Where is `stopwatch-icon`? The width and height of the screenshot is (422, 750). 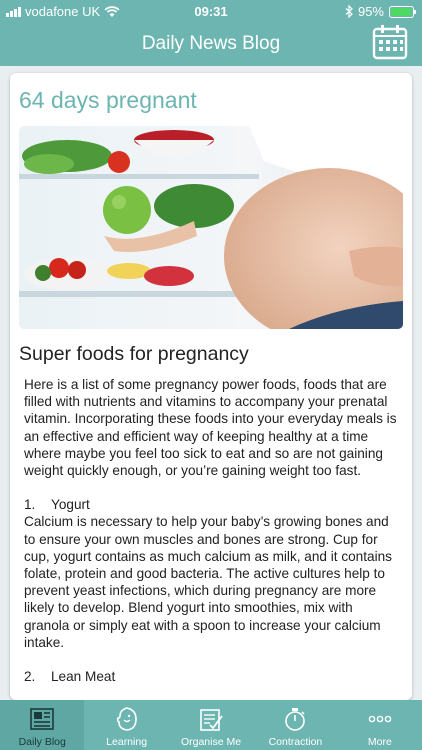
stopwatch-icon is located at coordinates (295, 719).